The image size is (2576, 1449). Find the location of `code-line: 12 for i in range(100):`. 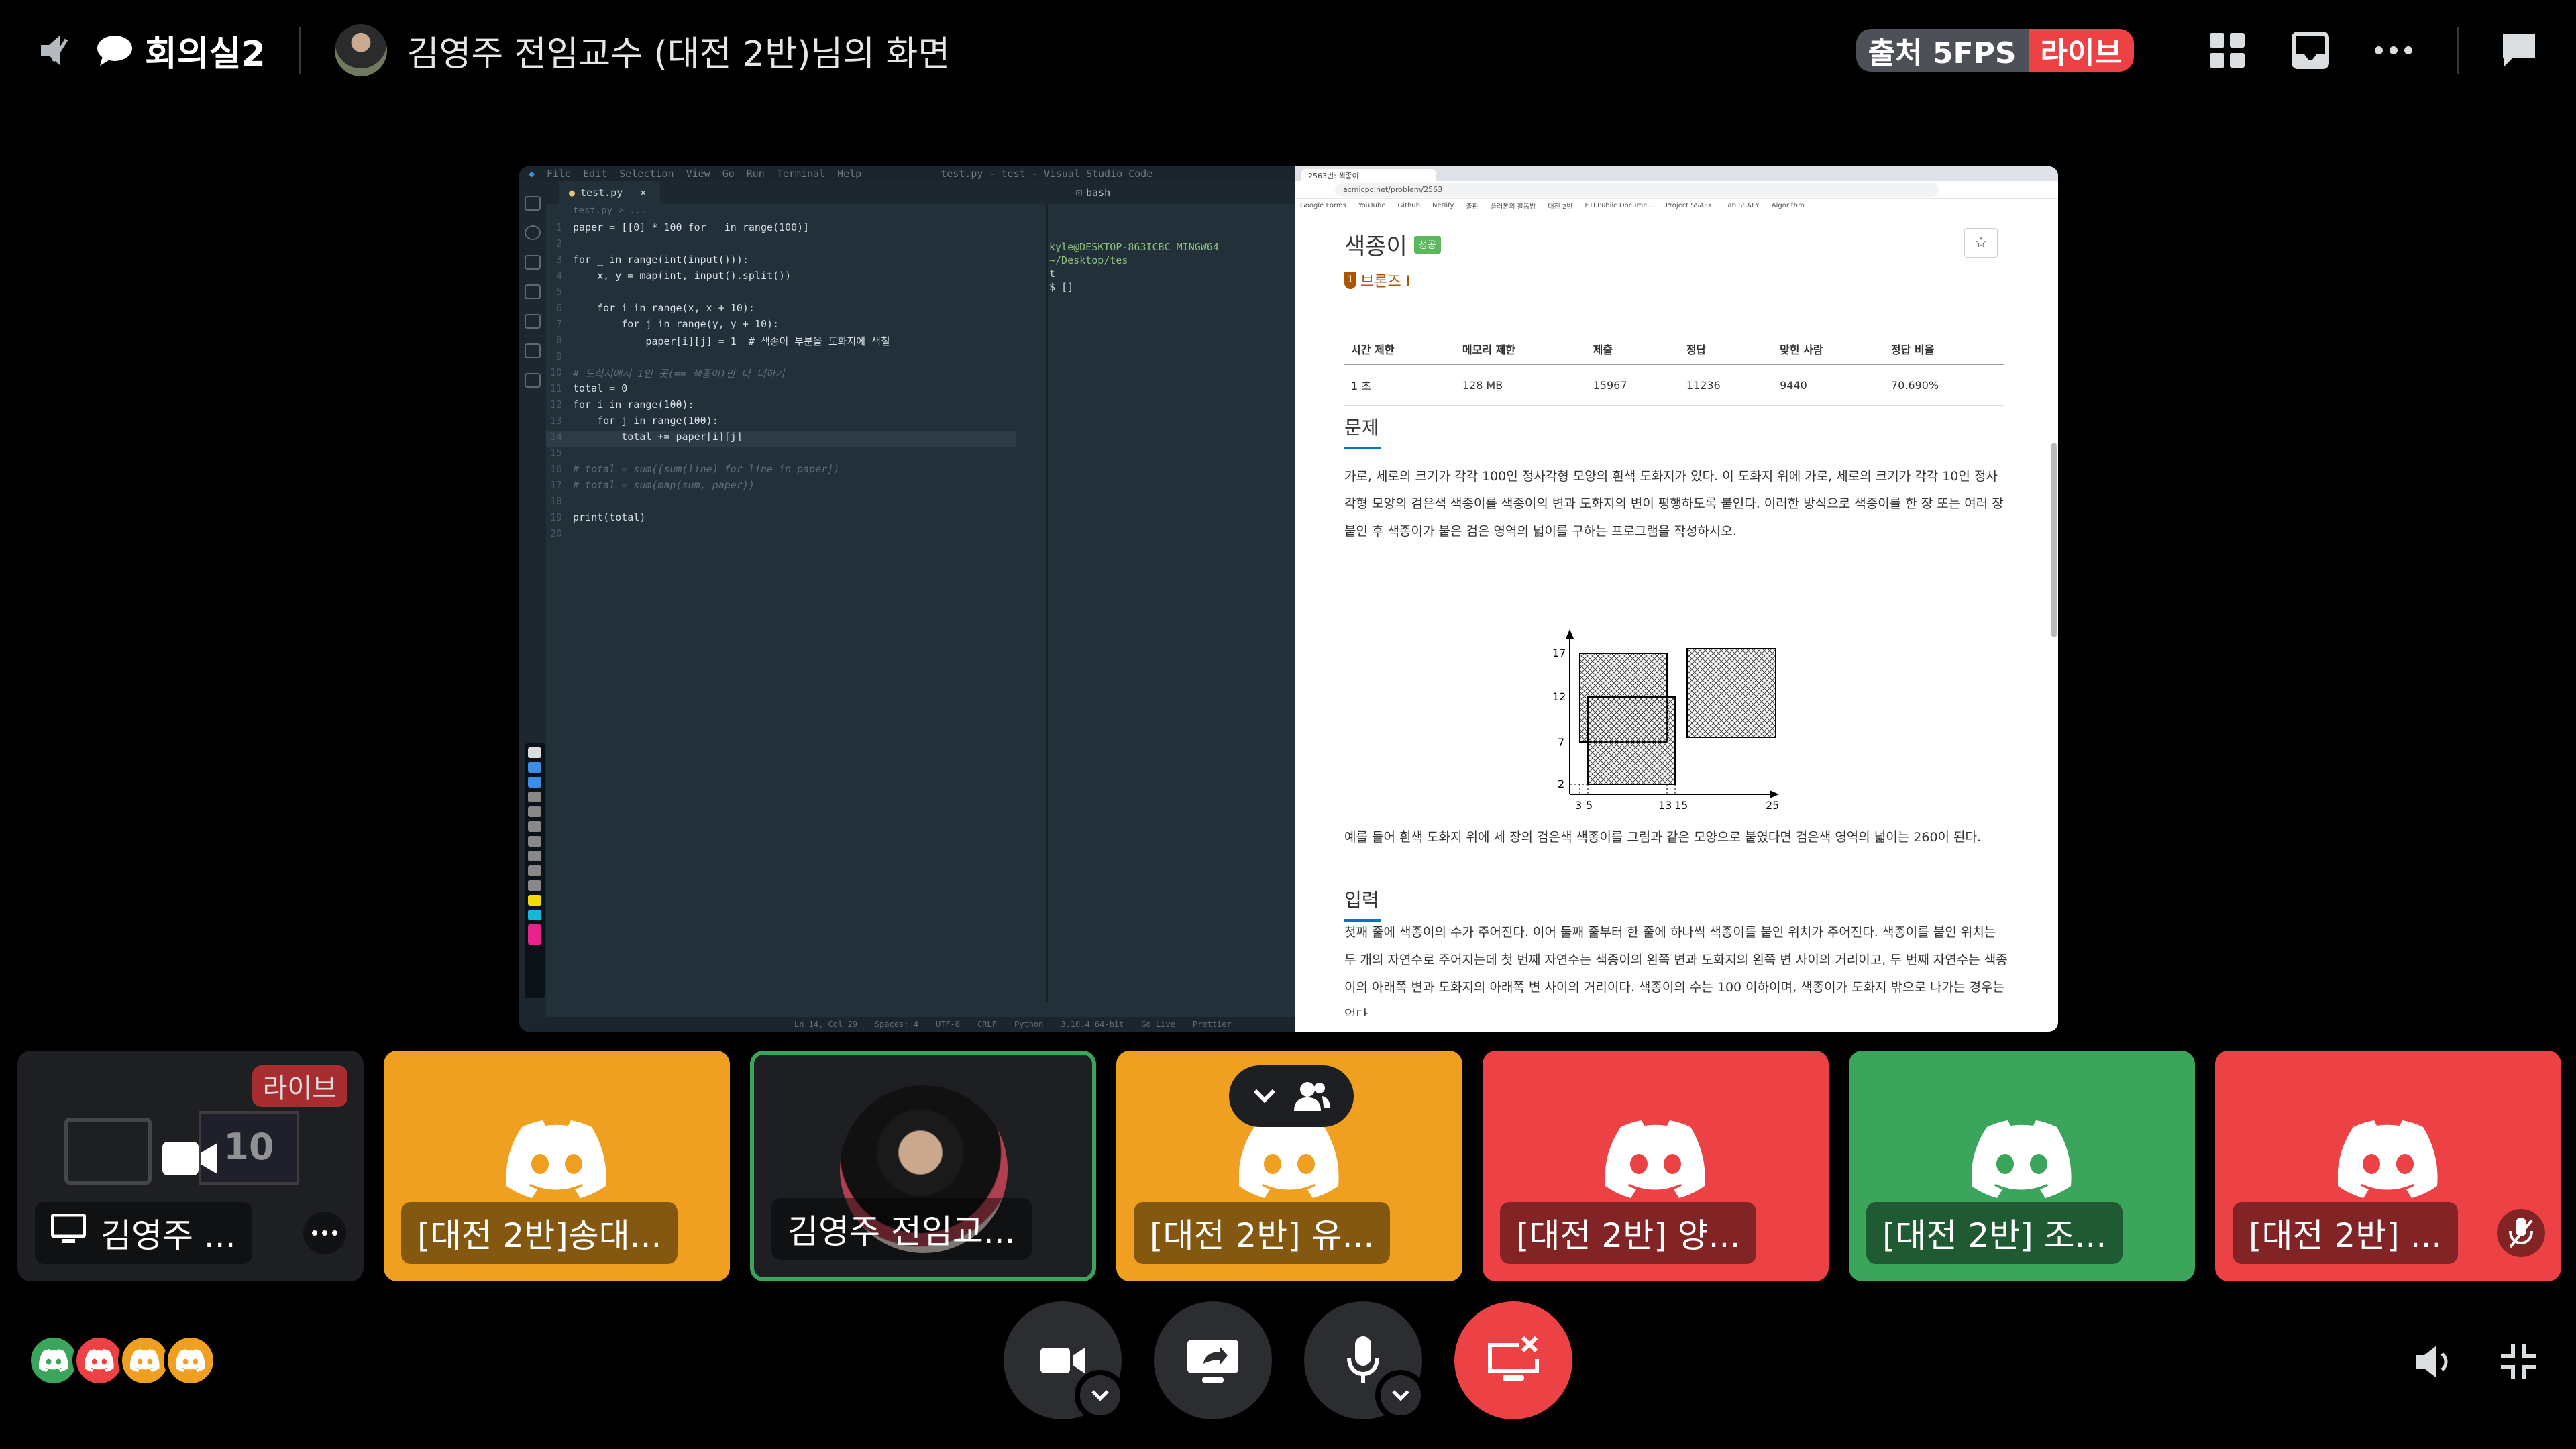

code-line: 12 for i in range(100): is located at coordinates (781, 406).